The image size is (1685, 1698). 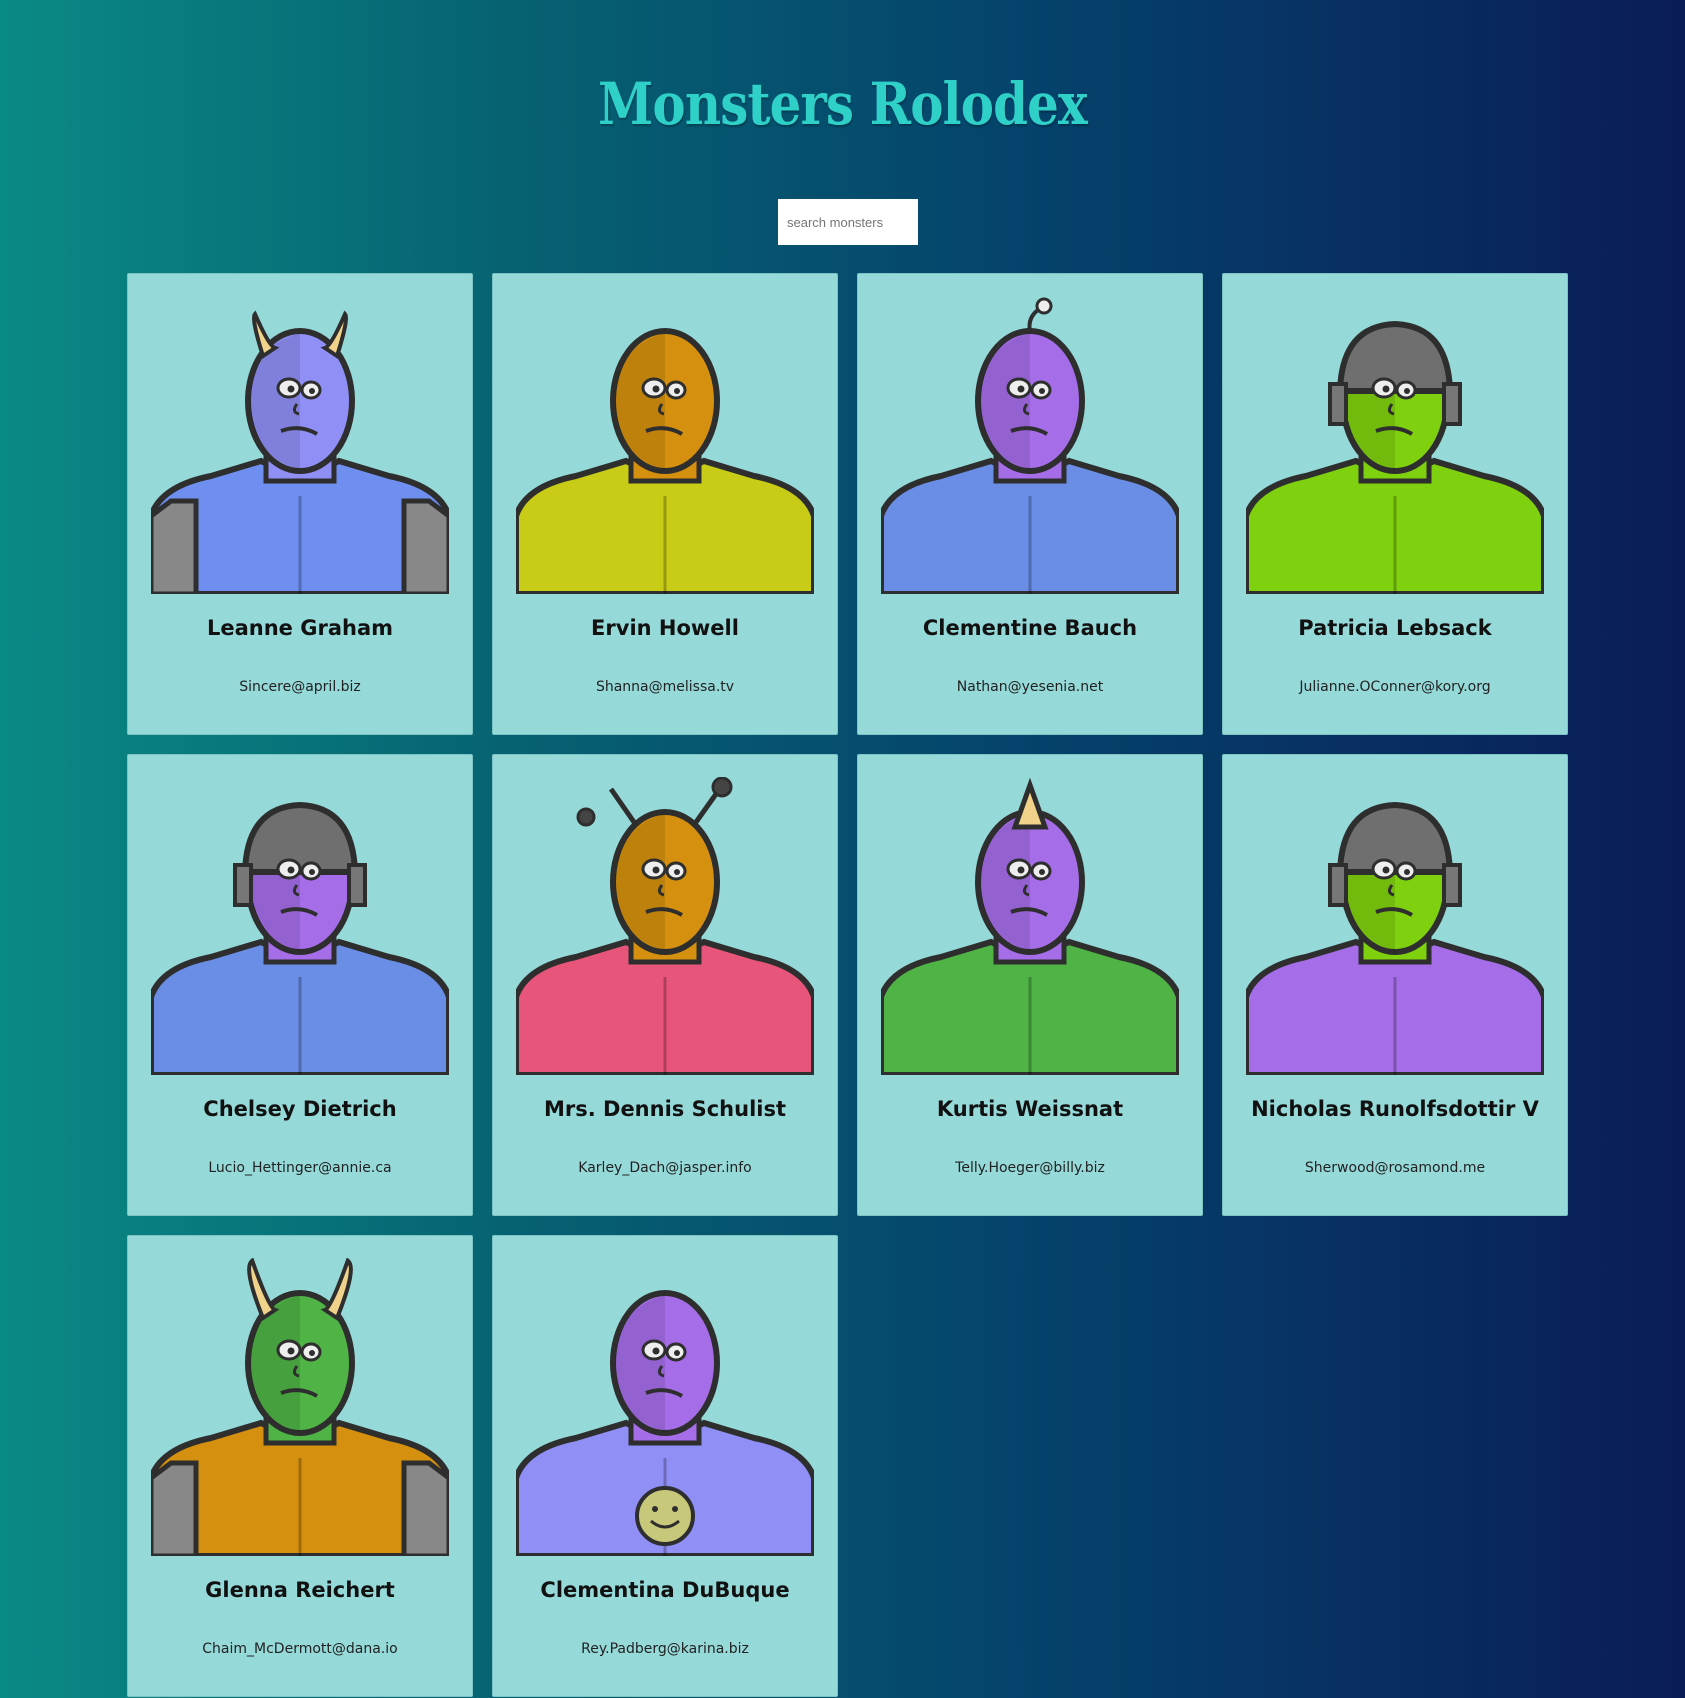 I want to click on monster-card: Kurtis Weissnat Telly.Hoeger@billy.biz, so click(x=1030, y=985).